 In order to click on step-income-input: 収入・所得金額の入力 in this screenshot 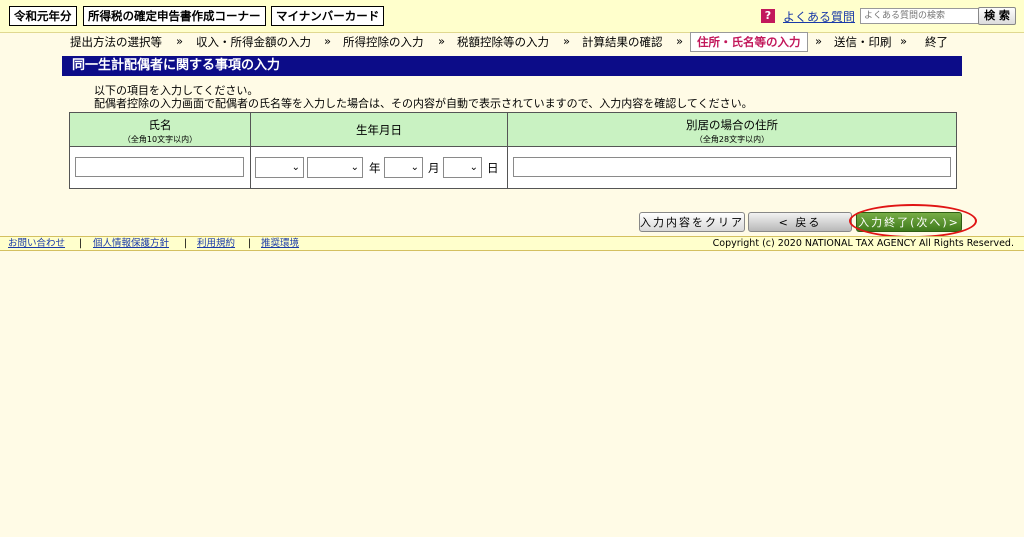, I will do `click(253, 42)`.